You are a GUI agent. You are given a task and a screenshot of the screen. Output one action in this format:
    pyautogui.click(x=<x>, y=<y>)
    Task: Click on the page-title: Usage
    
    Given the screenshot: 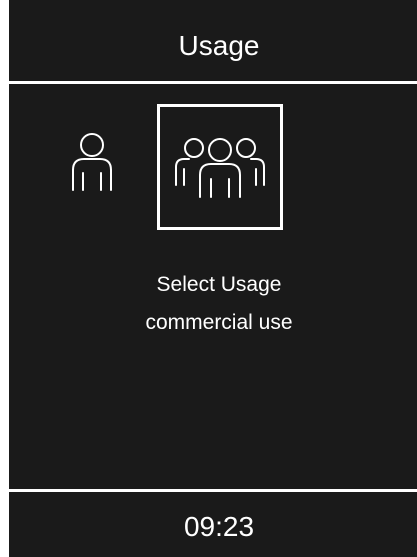 What is the action you would take?
    pyautogui.click(x=219, y=45)
    